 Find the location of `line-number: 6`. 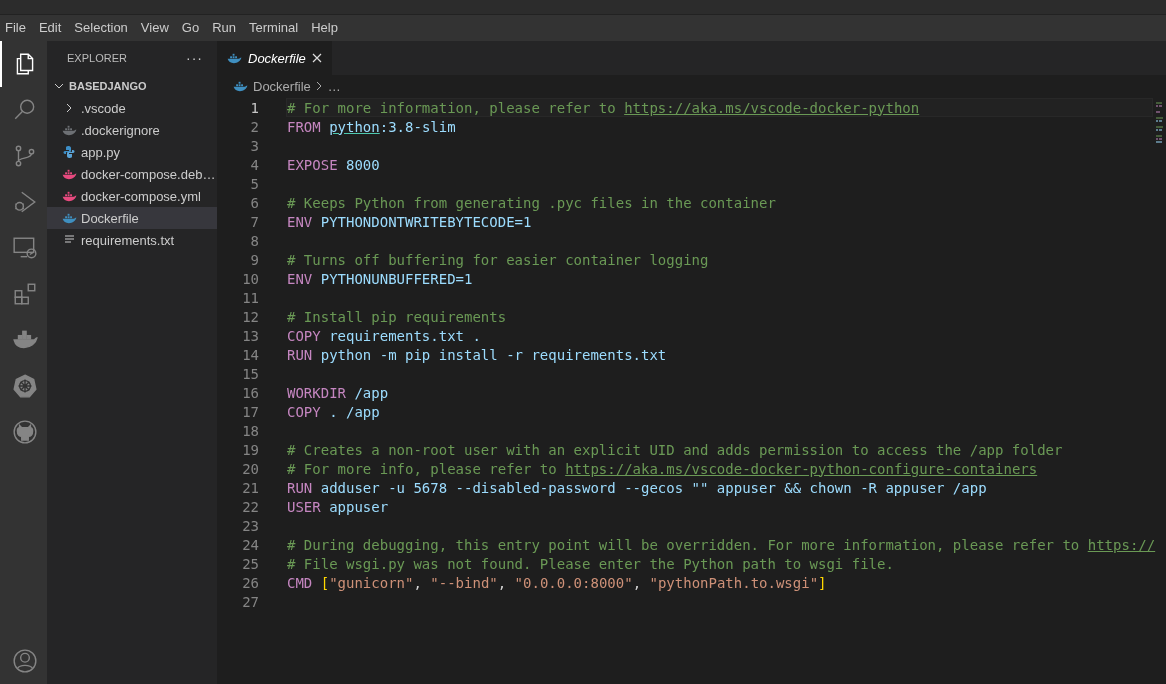

line-number: 6 is located at coordinates (254, 202).